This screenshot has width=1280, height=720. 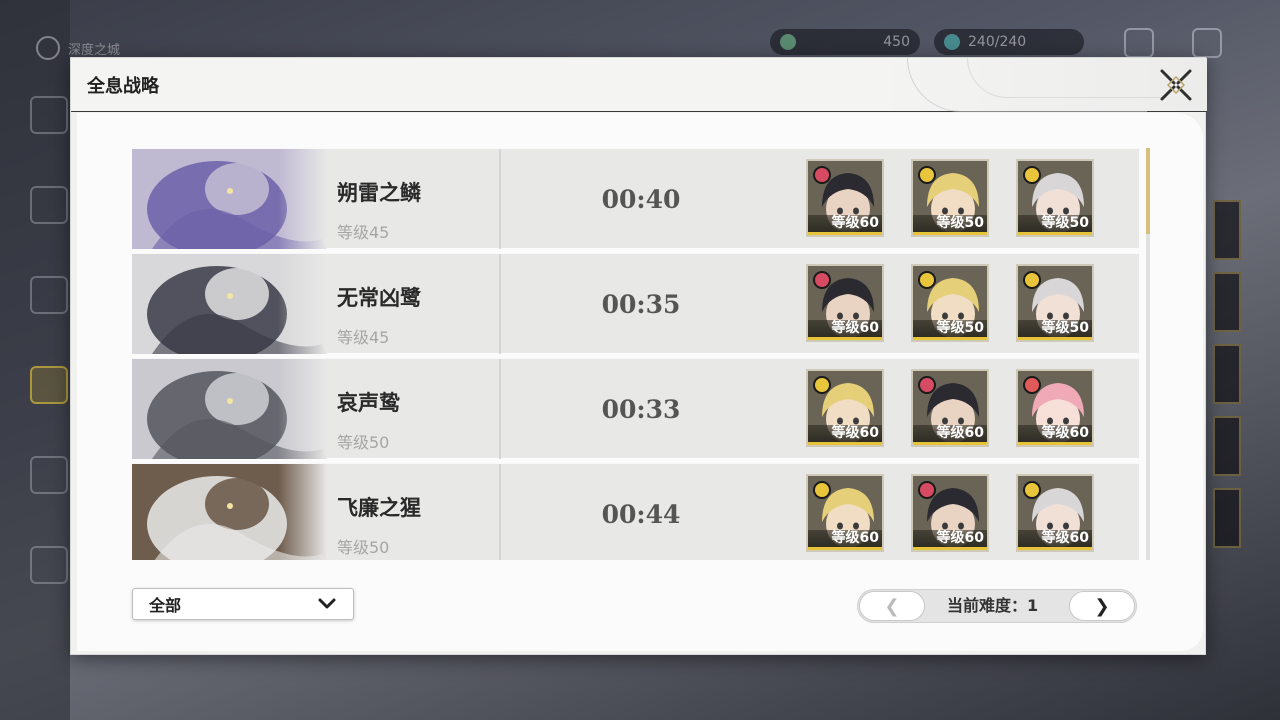 I want to click on background-resource-bar: 450 240/240, so click(x=927, y=42).